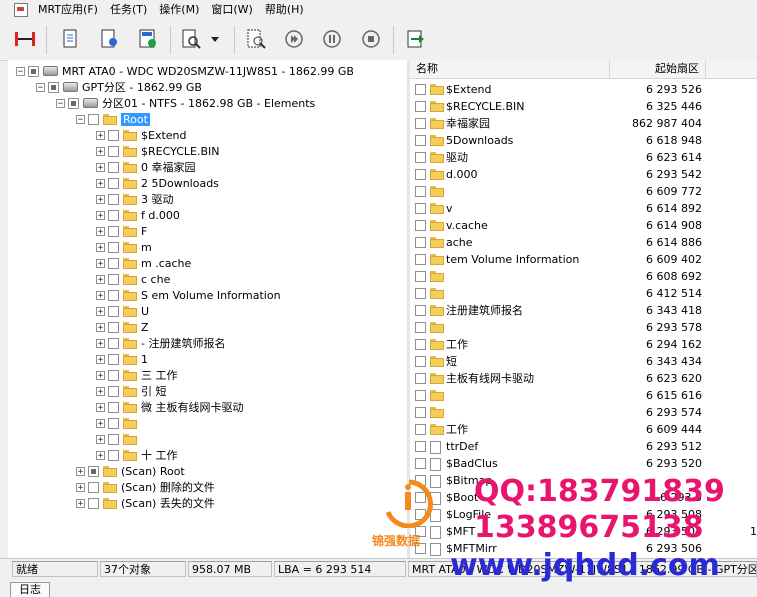 This screenshot has height=597, width=757. Describe the element at coordinates (30, 589) in the screenshot. I see `log-tab: 日志` at that location.